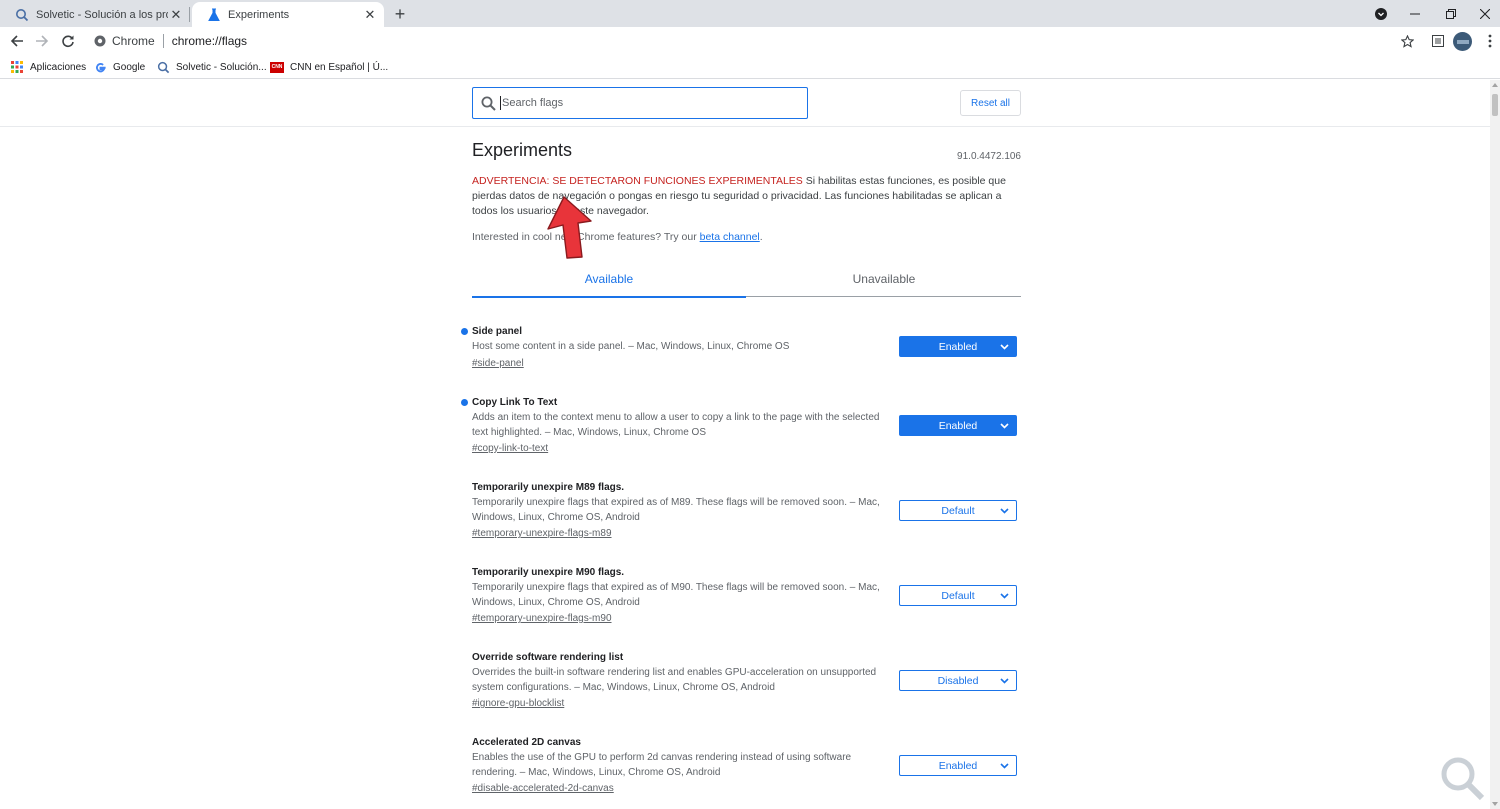  What do you see at coordinates (1415, 13) in the screenshot?
I see `minimize-icon` at bounding box center [1415, 13].